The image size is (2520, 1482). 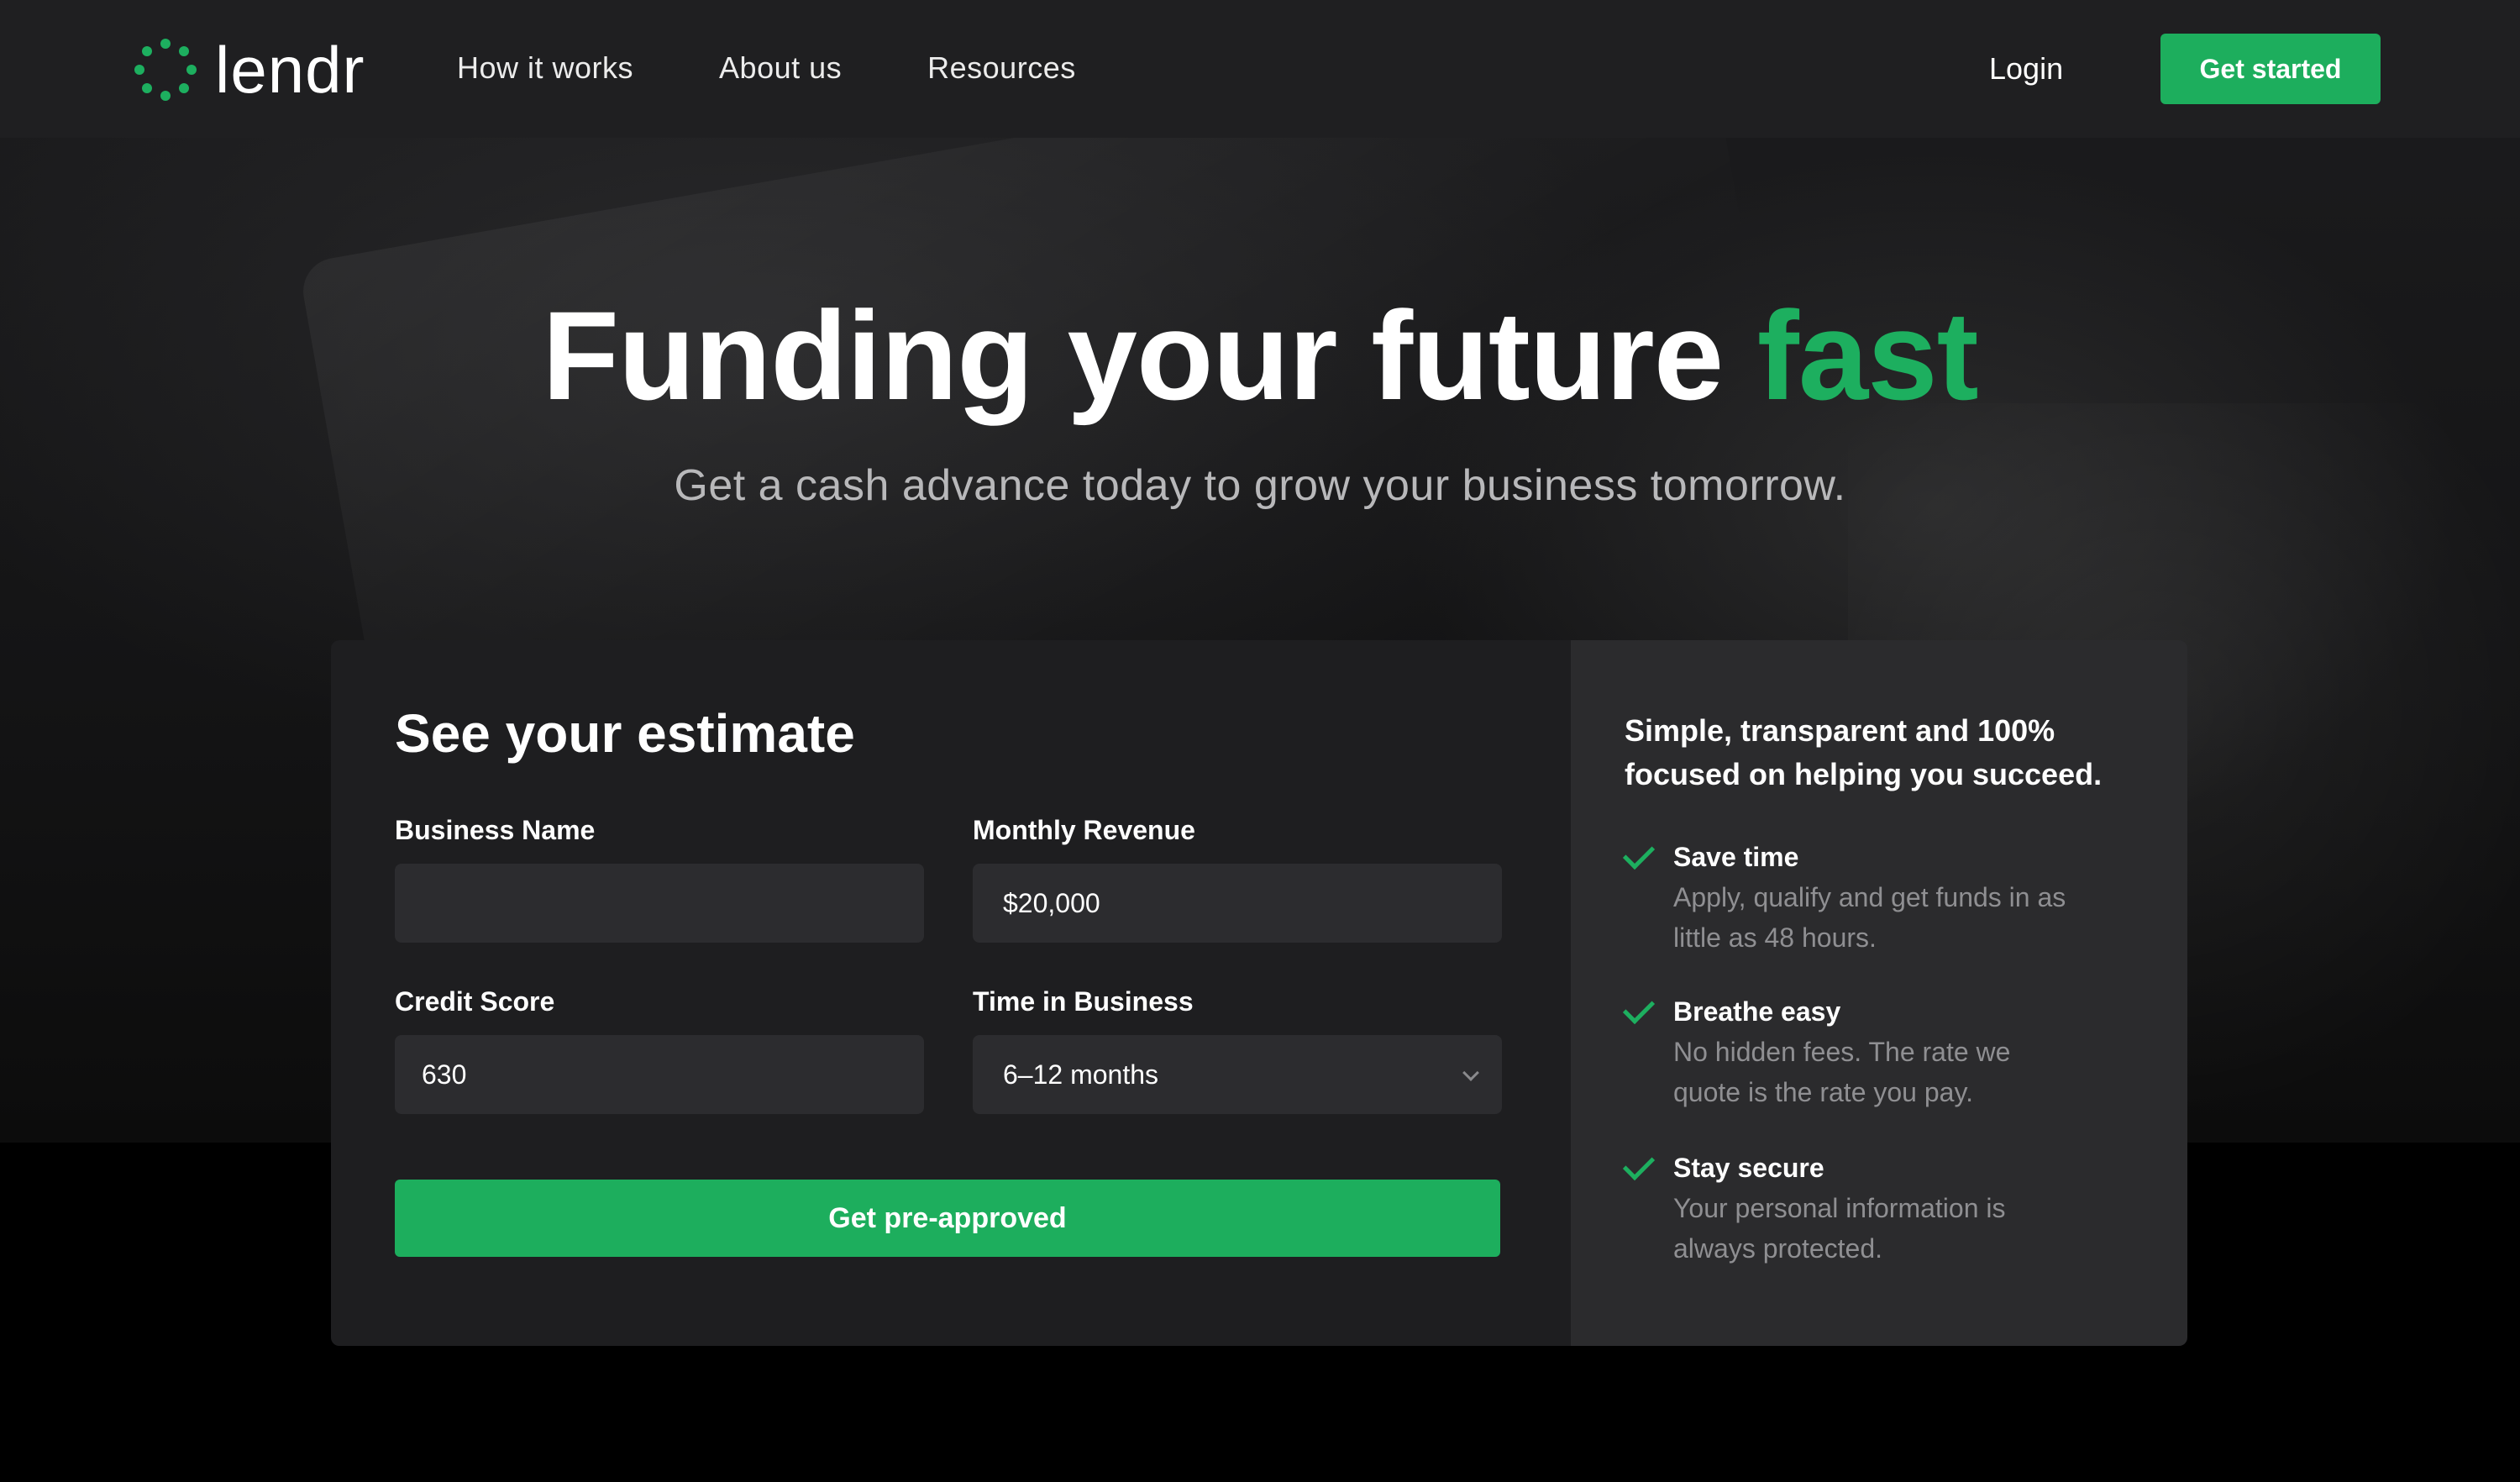 What do you see at coordinates (625, 733) in the screenshot?
I see `estimate-title: See your estimate` at bounding box center [625, 733].